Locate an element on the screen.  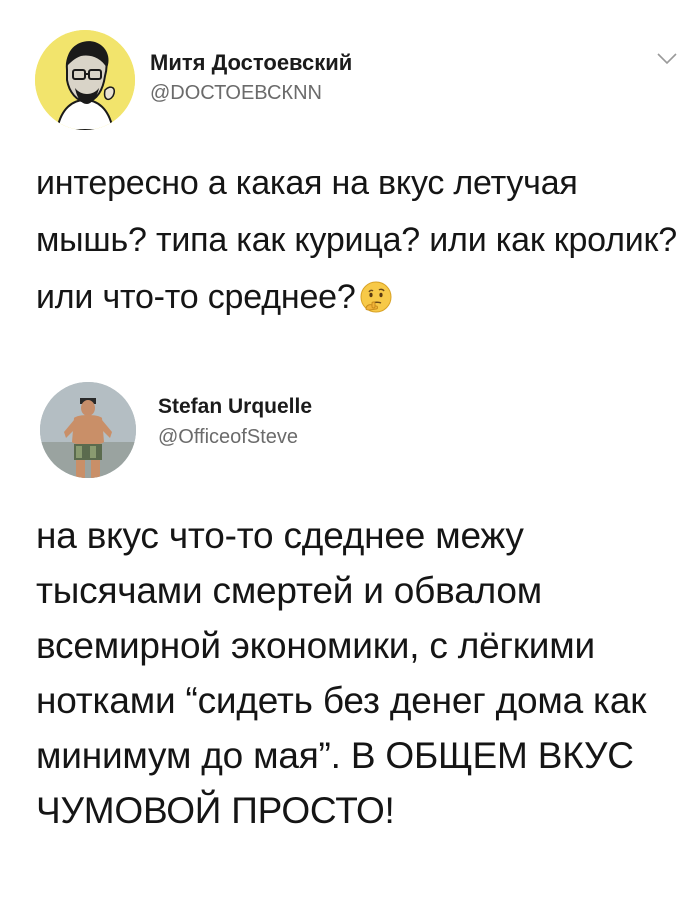
author-name: Stefan Urquelle is located at coordinates (235, 407).